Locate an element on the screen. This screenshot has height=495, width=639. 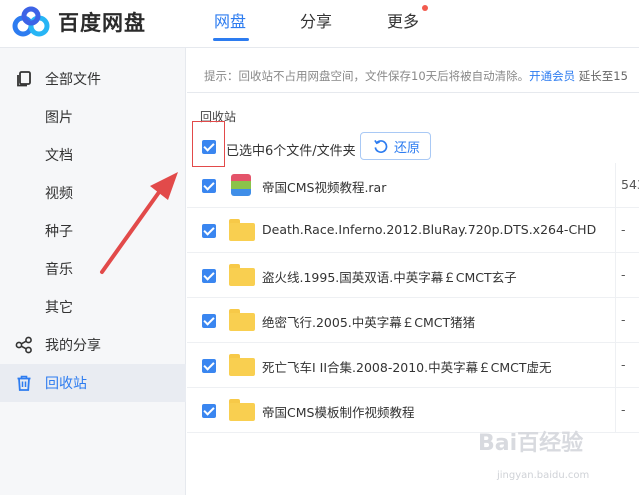
file-name: 绝密飞行.2005.中英字幕￡CMCT猪猪 is located at coordinates (368, 321).